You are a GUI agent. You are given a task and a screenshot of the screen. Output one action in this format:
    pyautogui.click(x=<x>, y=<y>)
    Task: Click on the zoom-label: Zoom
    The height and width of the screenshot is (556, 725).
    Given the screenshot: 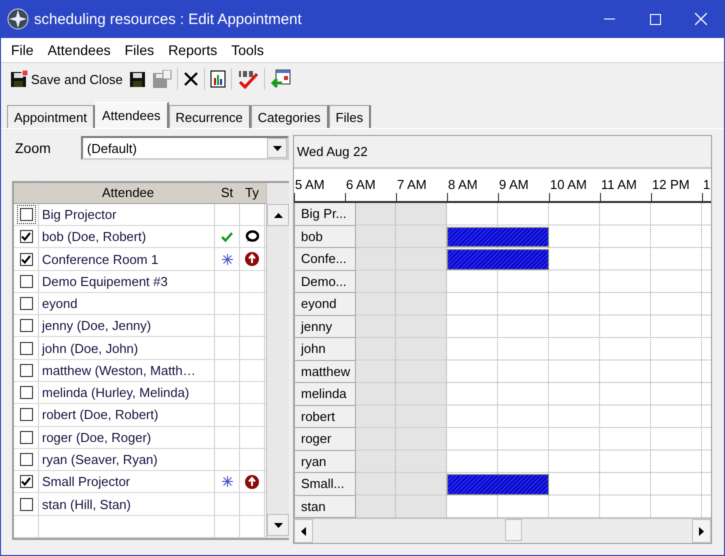 What is the action you would take?
    pyautogui.click(x=33, y=148)
    